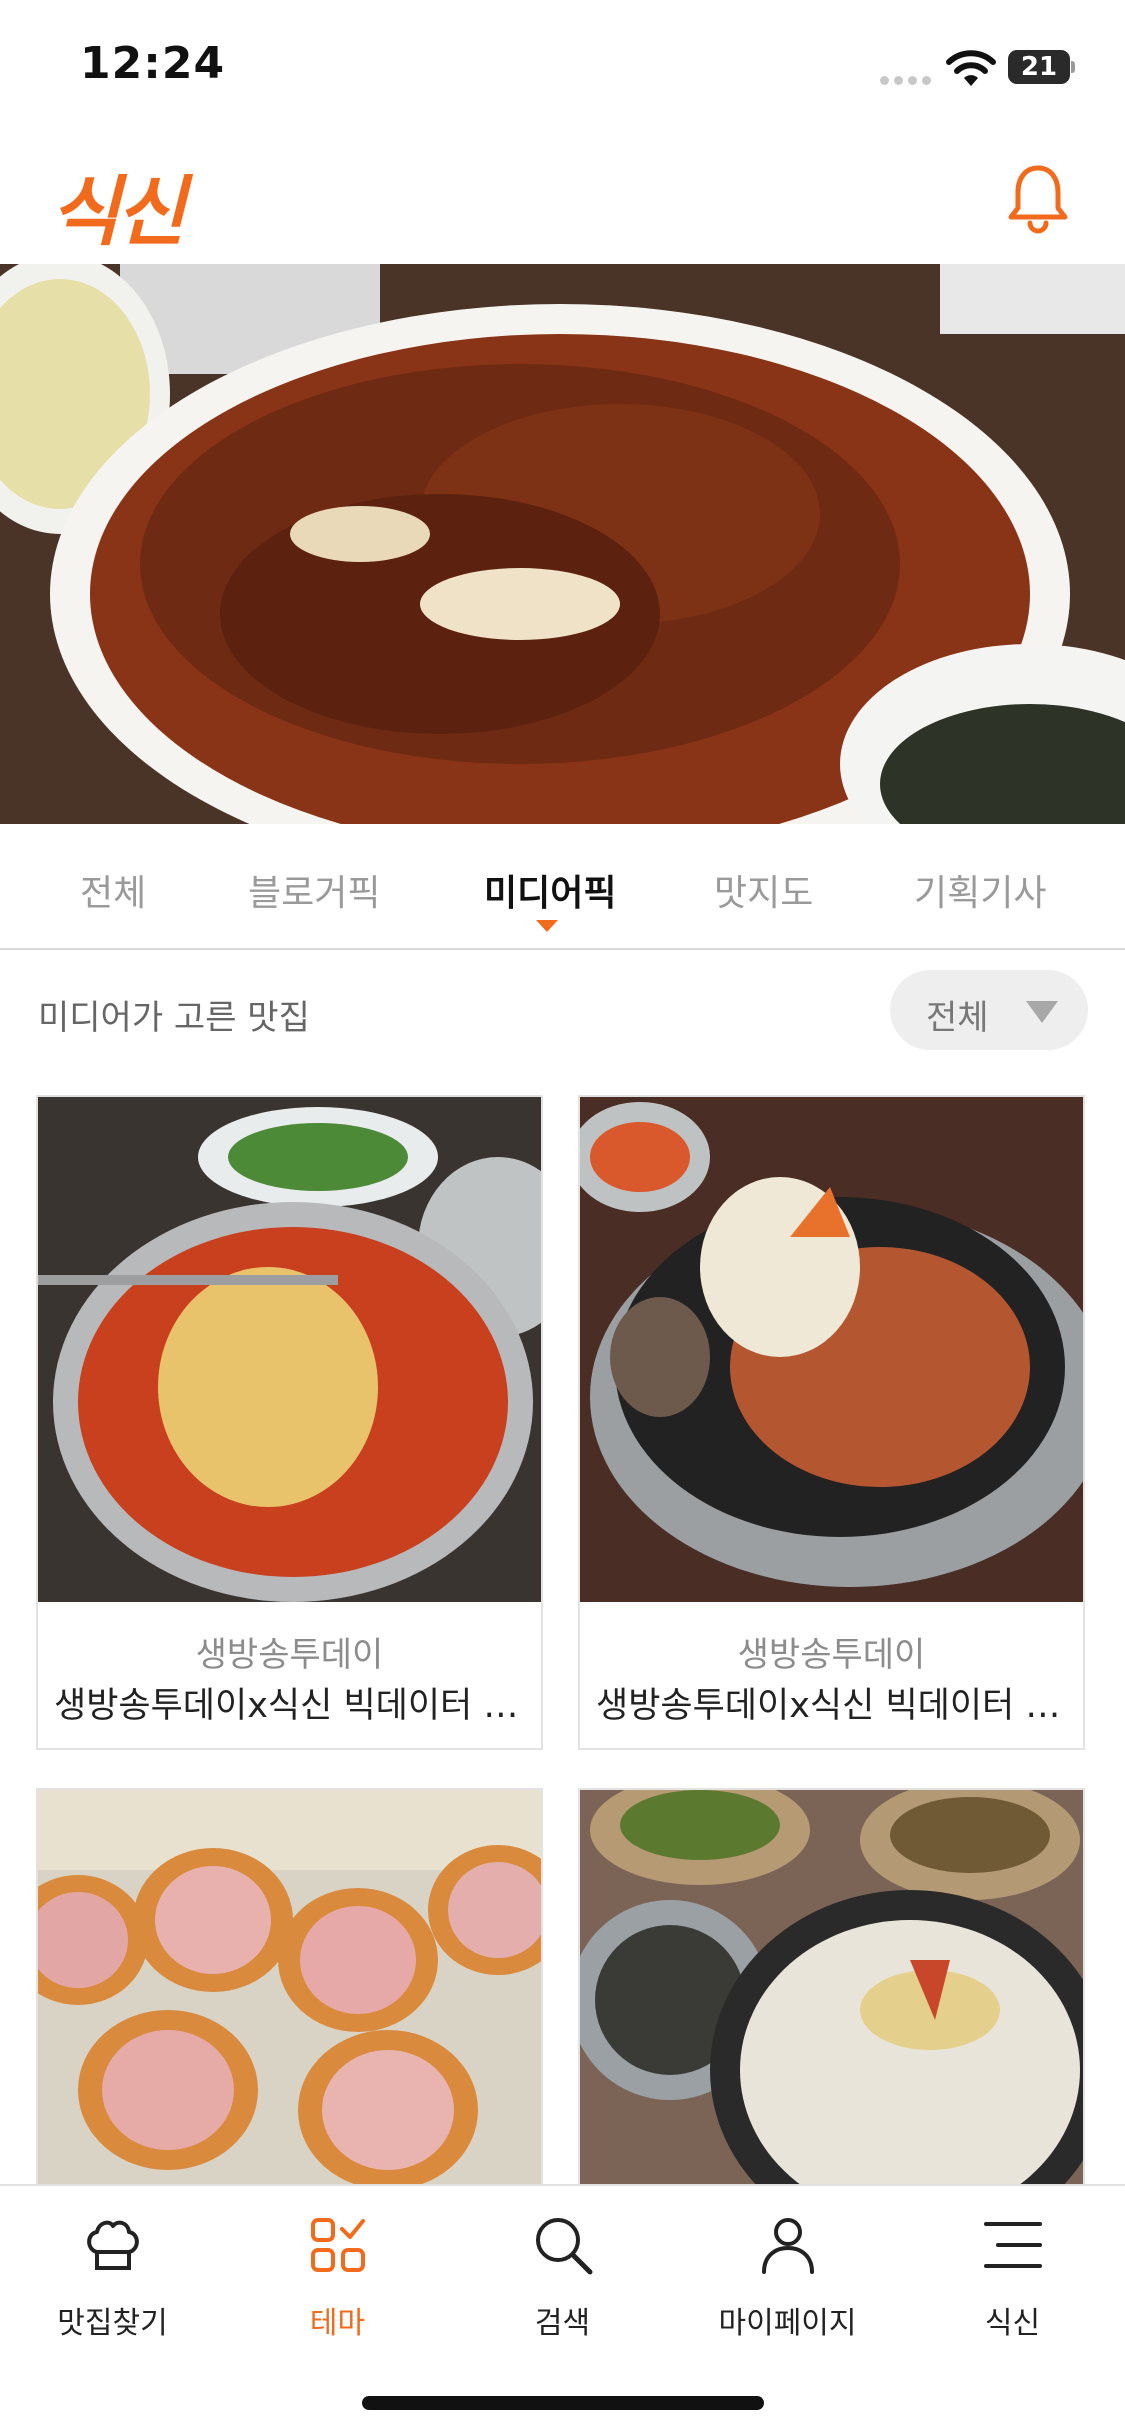  Describe the element at coordinates (562, 66) in the screenshot. I see `status-bar: 12:24 21` at that location.